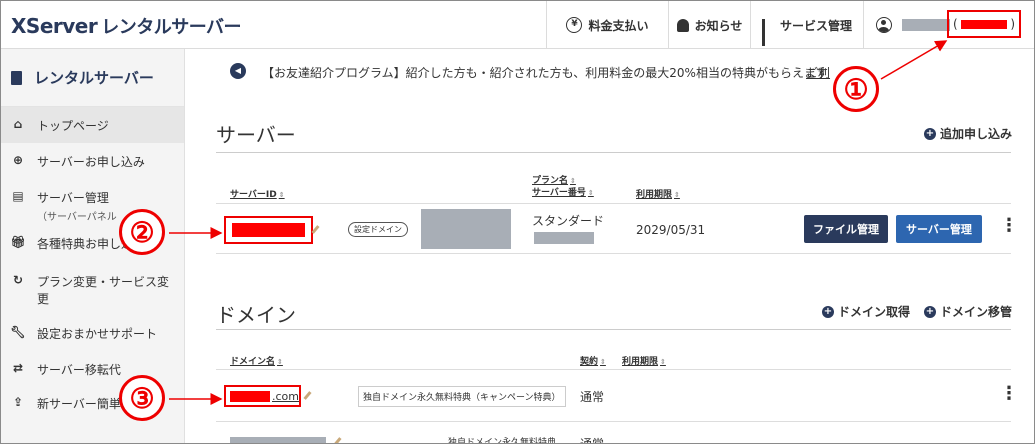  What do you see at coordinates (856, 89) in the screenshot?
I see `annotation-1: ①` at bounding box center [856, 89].